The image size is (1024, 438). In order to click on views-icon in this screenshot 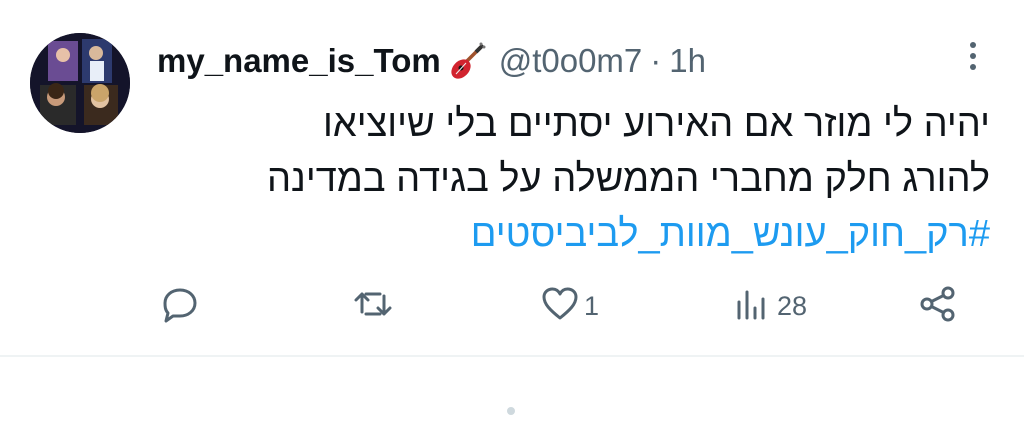, I will do `click(753, 306)`.